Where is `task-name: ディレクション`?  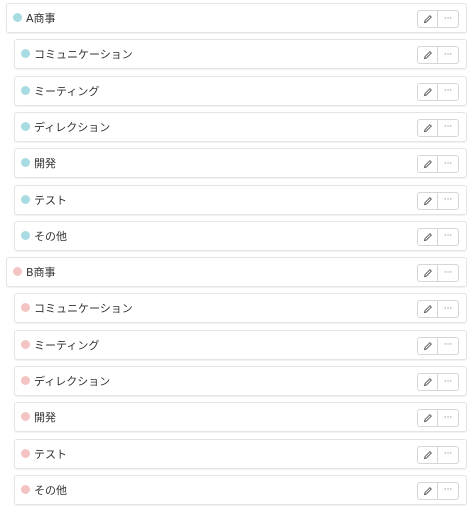 task-name: ディレクション is located at coordinates (72, 127).